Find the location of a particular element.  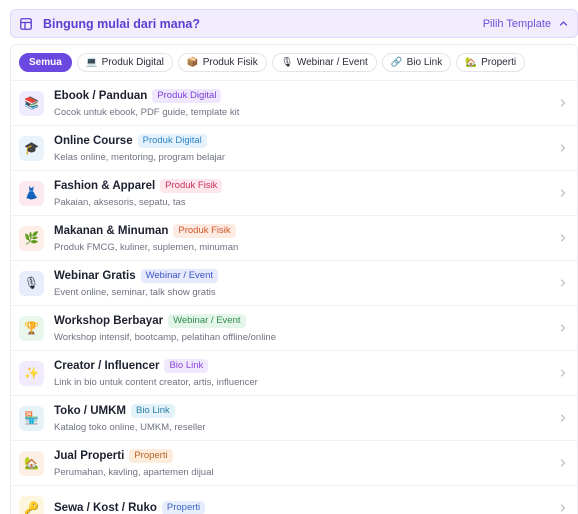

template-icon: 🏪 is located at coordinates (31, 418).